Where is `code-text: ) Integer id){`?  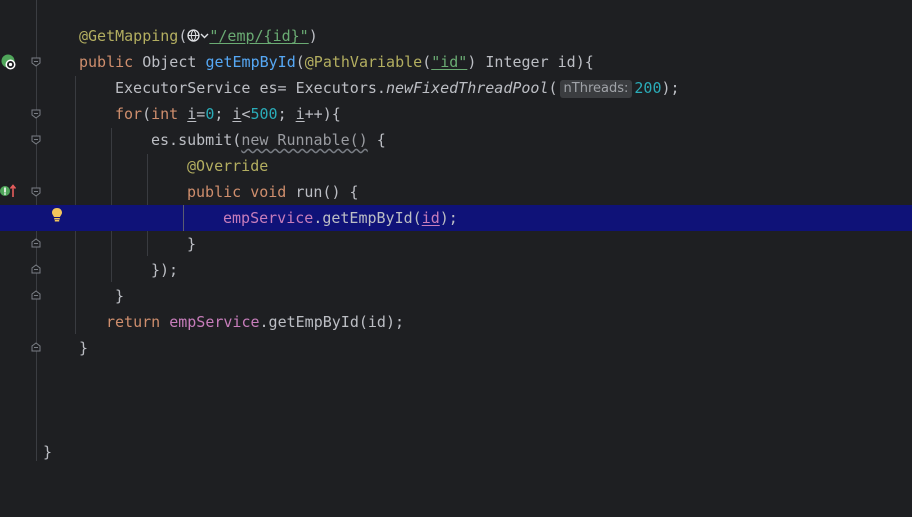 code-text: ) Integer id){ is located at coordinates (530, 62).